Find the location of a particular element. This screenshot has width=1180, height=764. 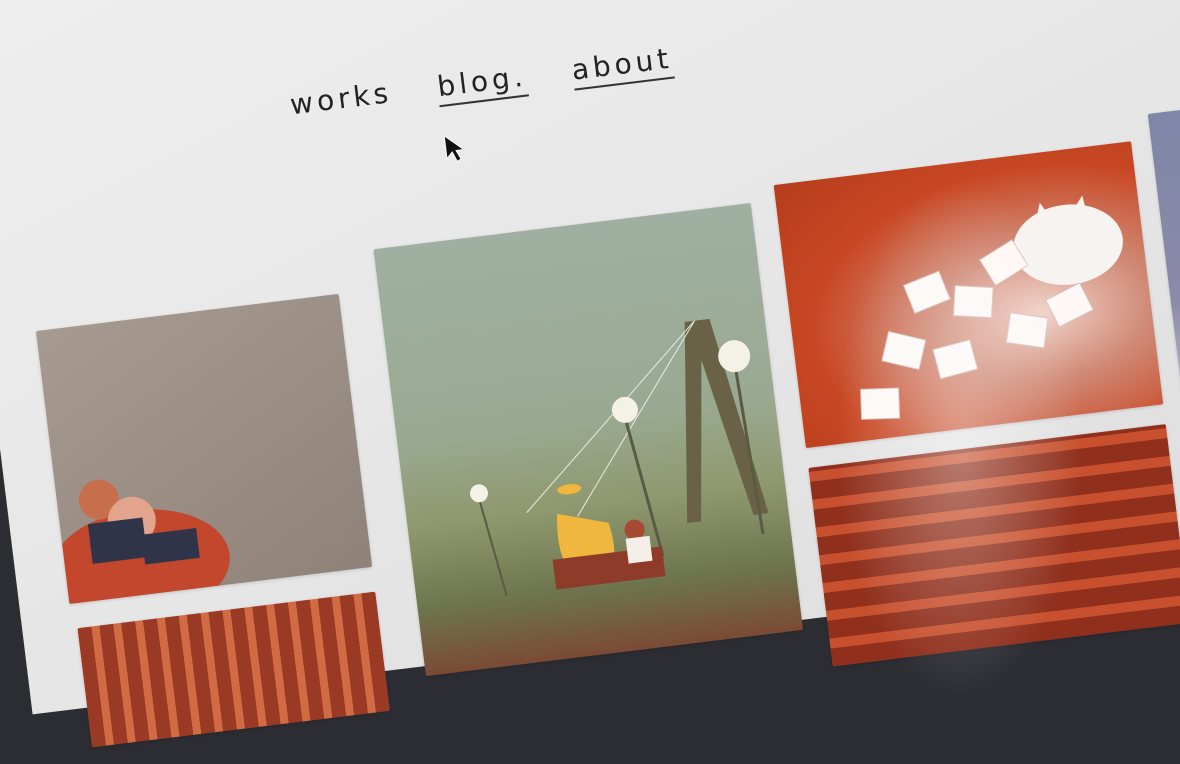

gallery-tile-crowd is located at coordinates (233, 669).